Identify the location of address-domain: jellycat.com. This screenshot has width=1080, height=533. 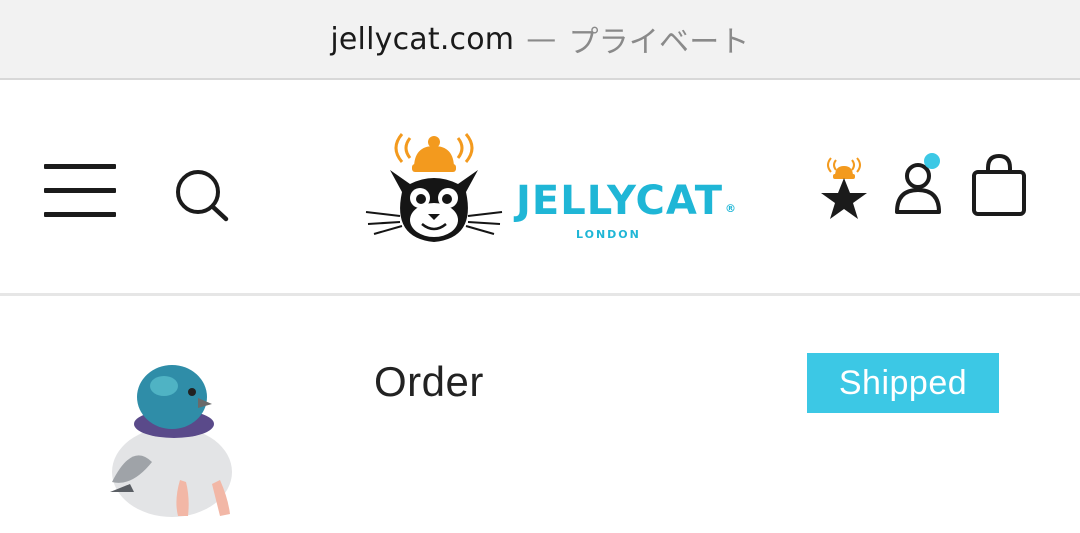
(422, 39).